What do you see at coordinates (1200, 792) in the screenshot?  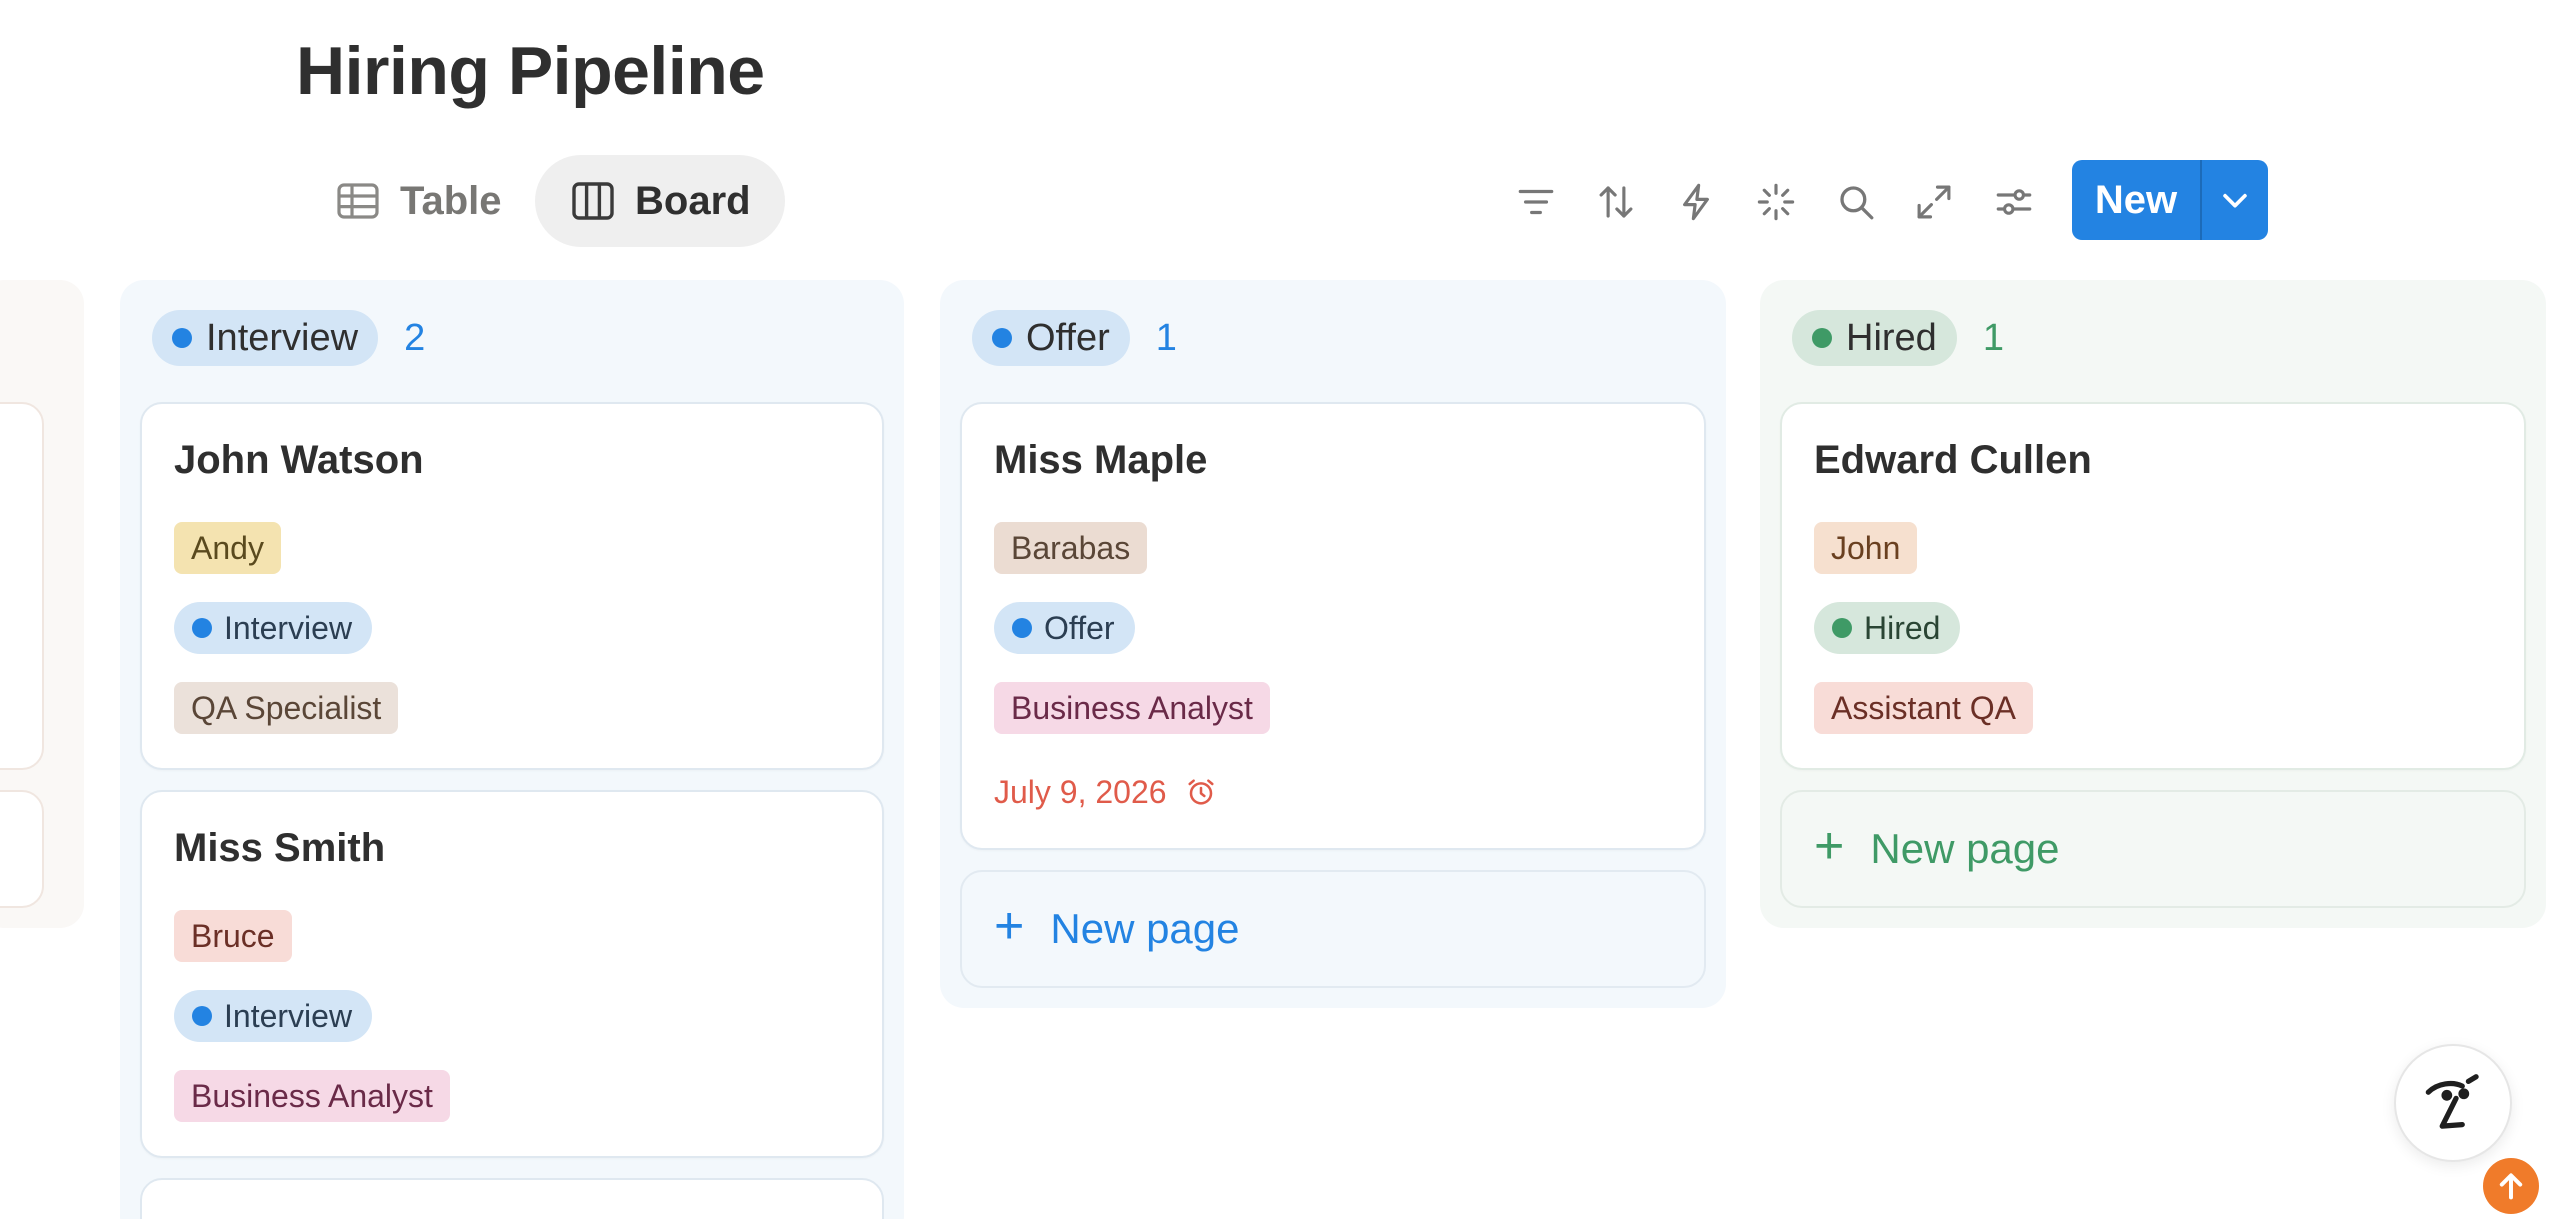 I see `alarm-clock-icon` at bounding box center [1200, 792].